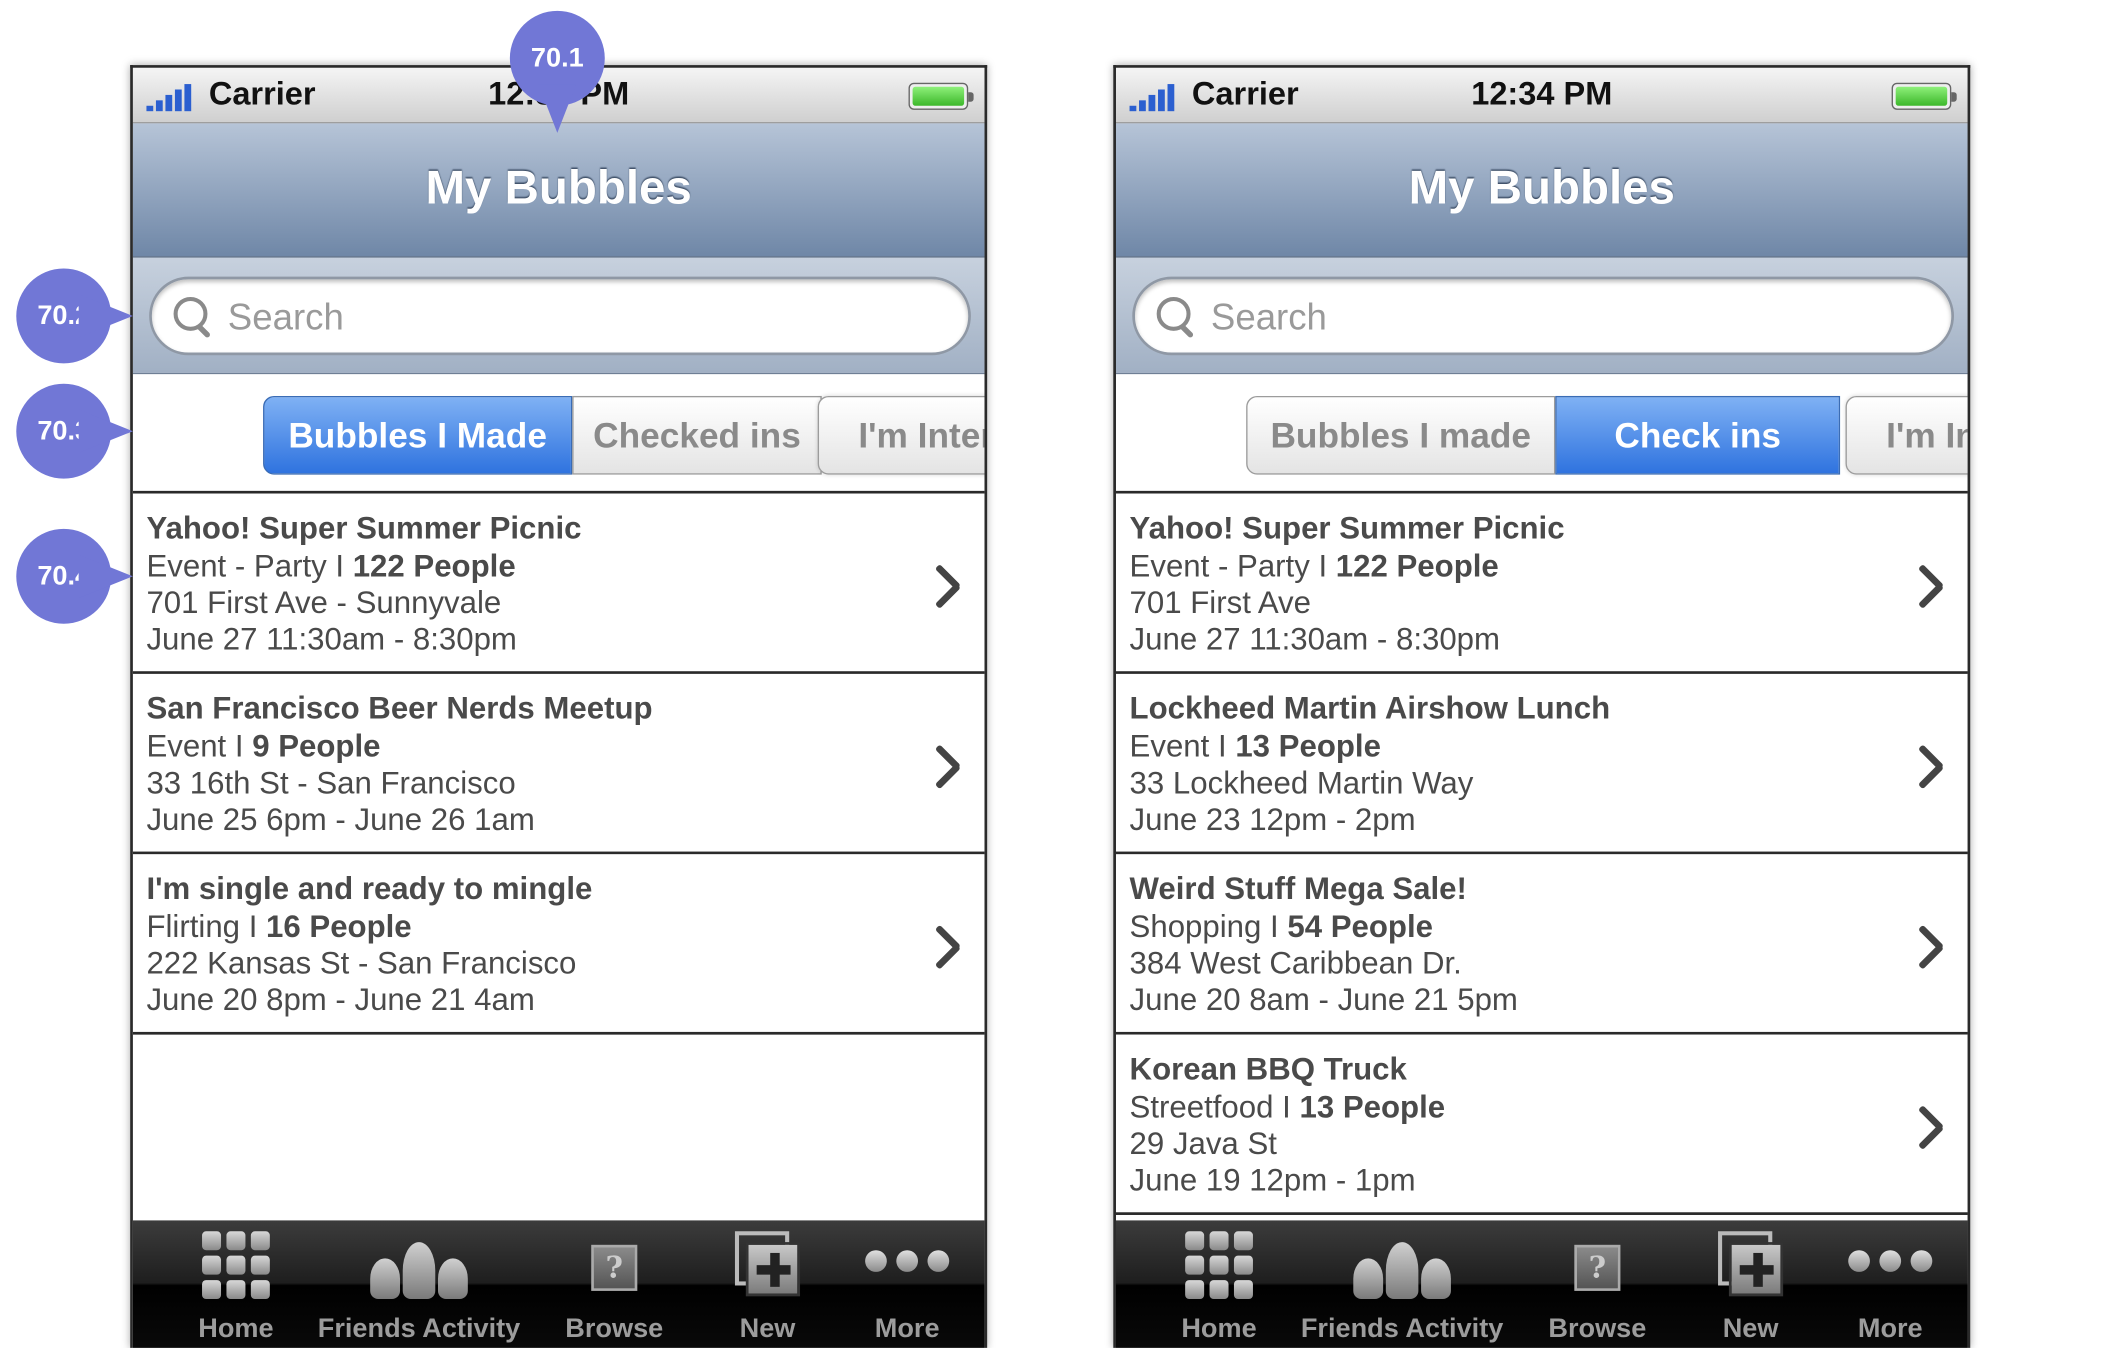 The image size is (2127, 1348). Describe the element at coordinates (1323, 999) in the screenshot. I see `item-time: June 20 8am - June 21 5pm` at that location.